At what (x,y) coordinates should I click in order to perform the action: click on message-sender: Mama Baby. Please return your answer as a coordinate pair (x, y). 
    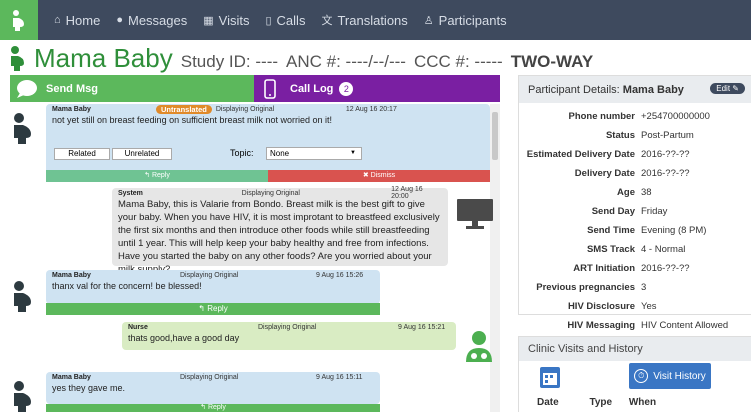
    Looking at the image, I should click on (71, 109).